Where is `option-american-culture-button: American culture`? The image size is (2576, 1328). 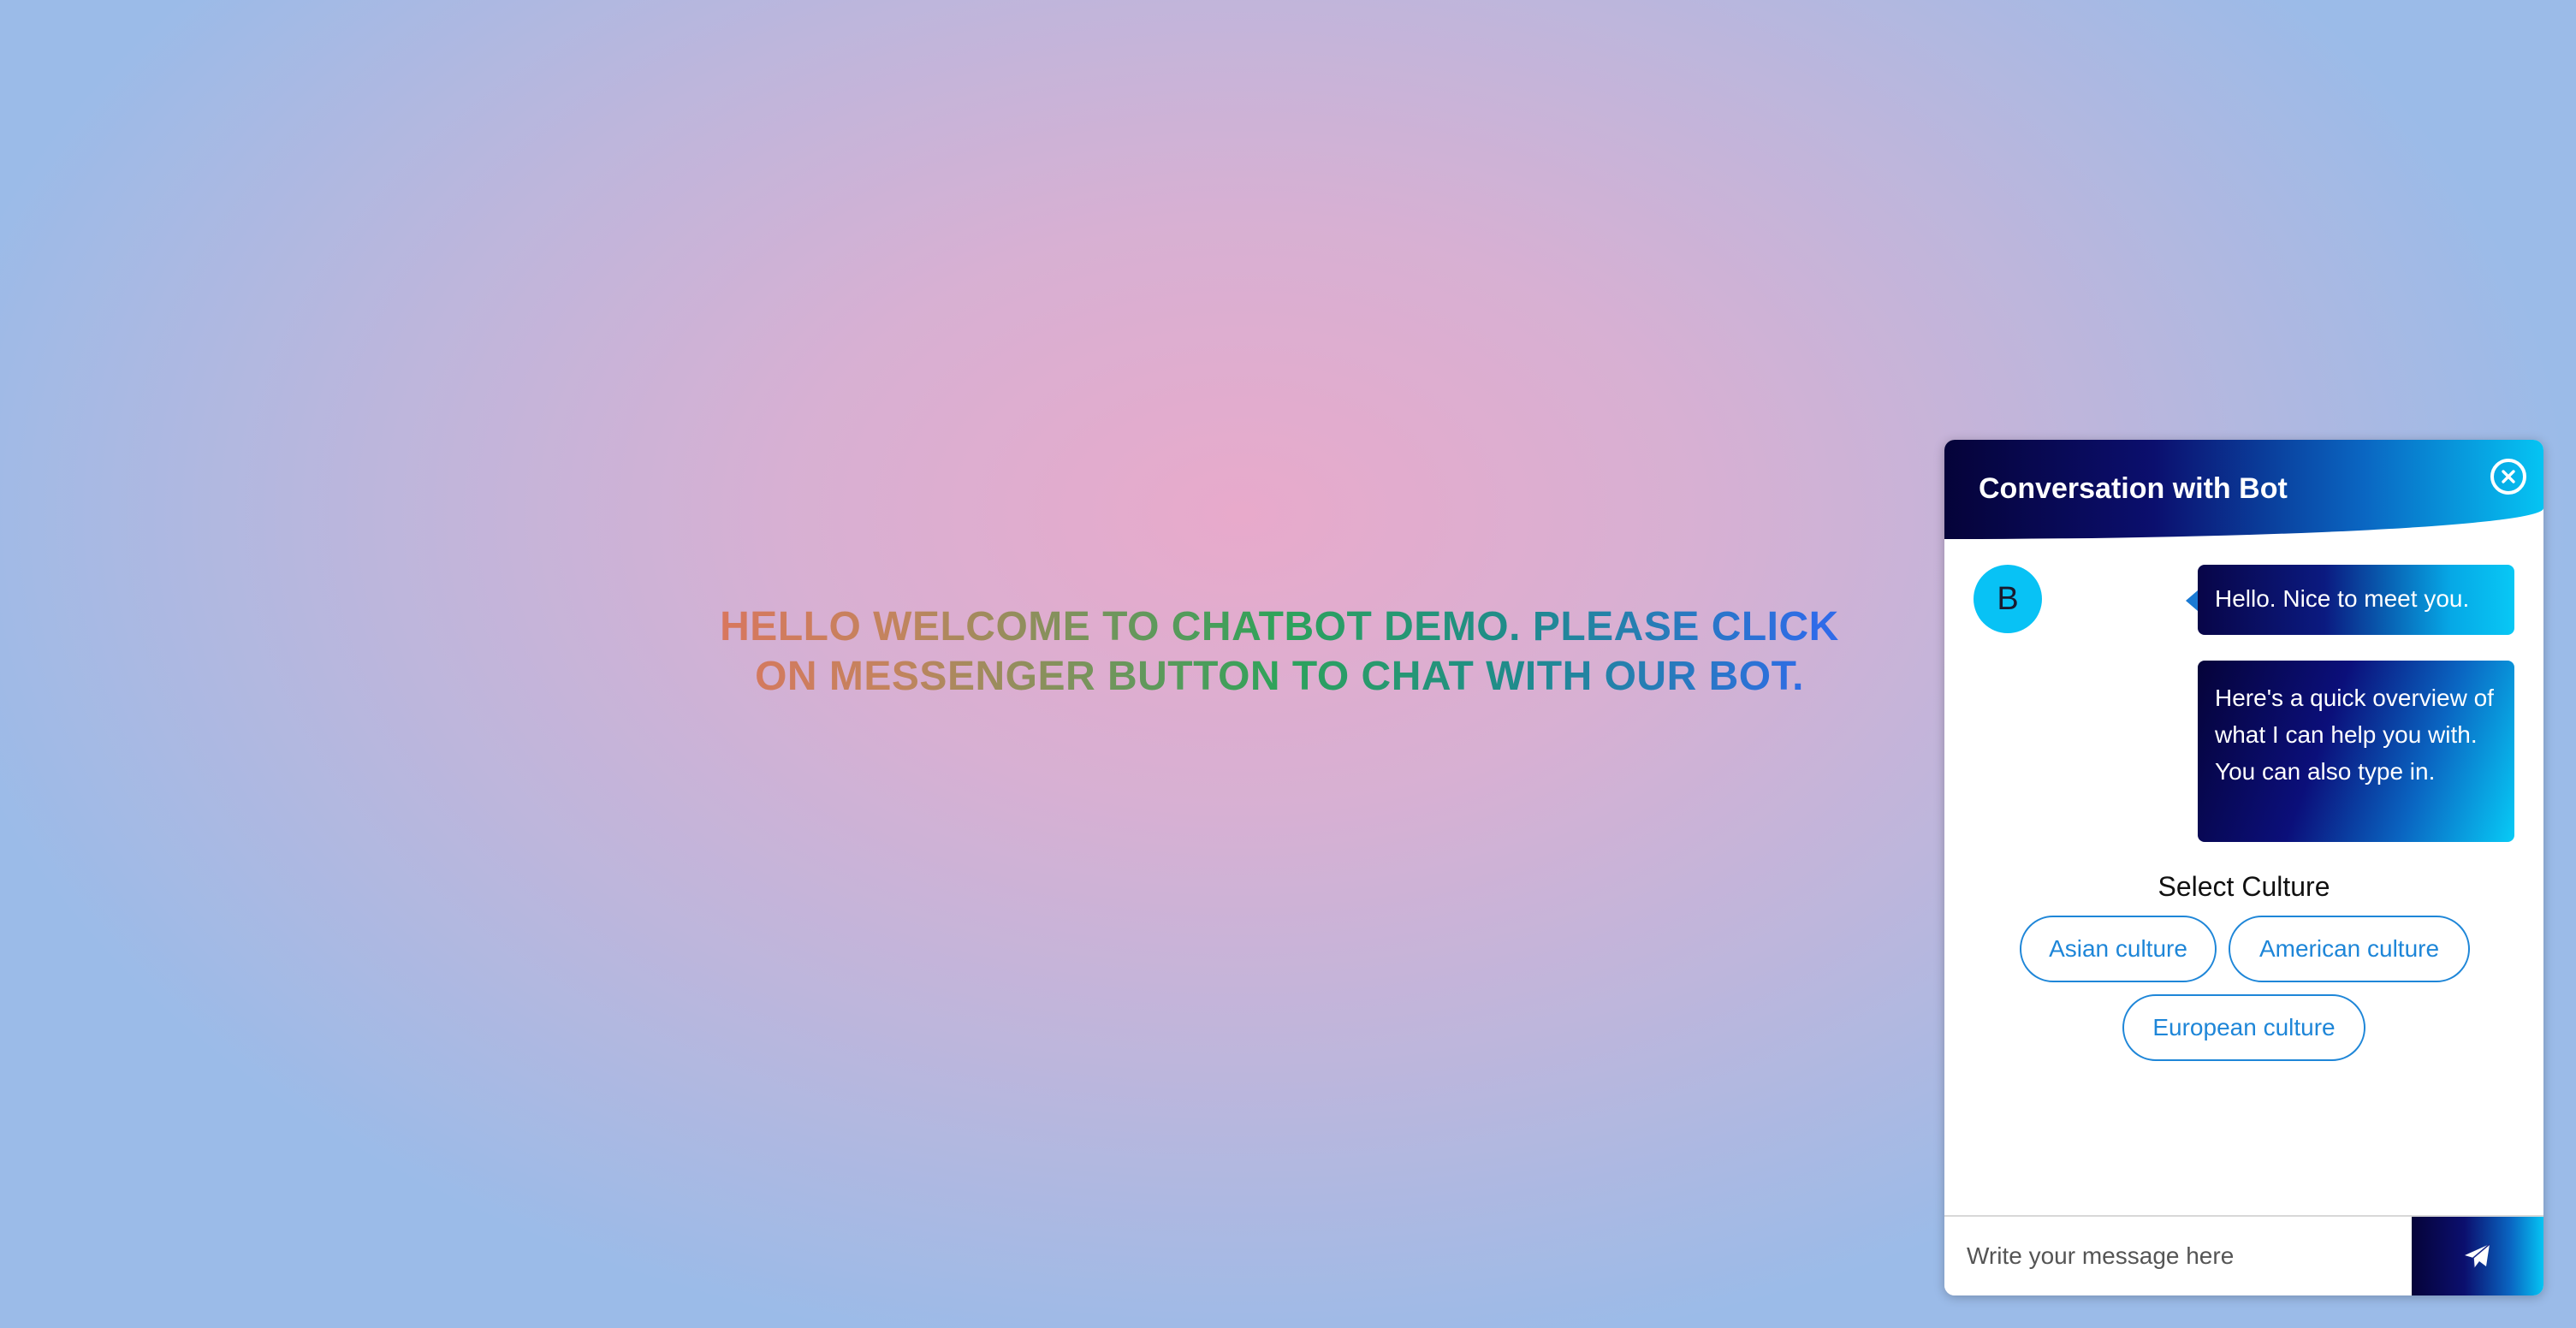
option-american-culture-button: American culture is located at coordinates (2349, 949).